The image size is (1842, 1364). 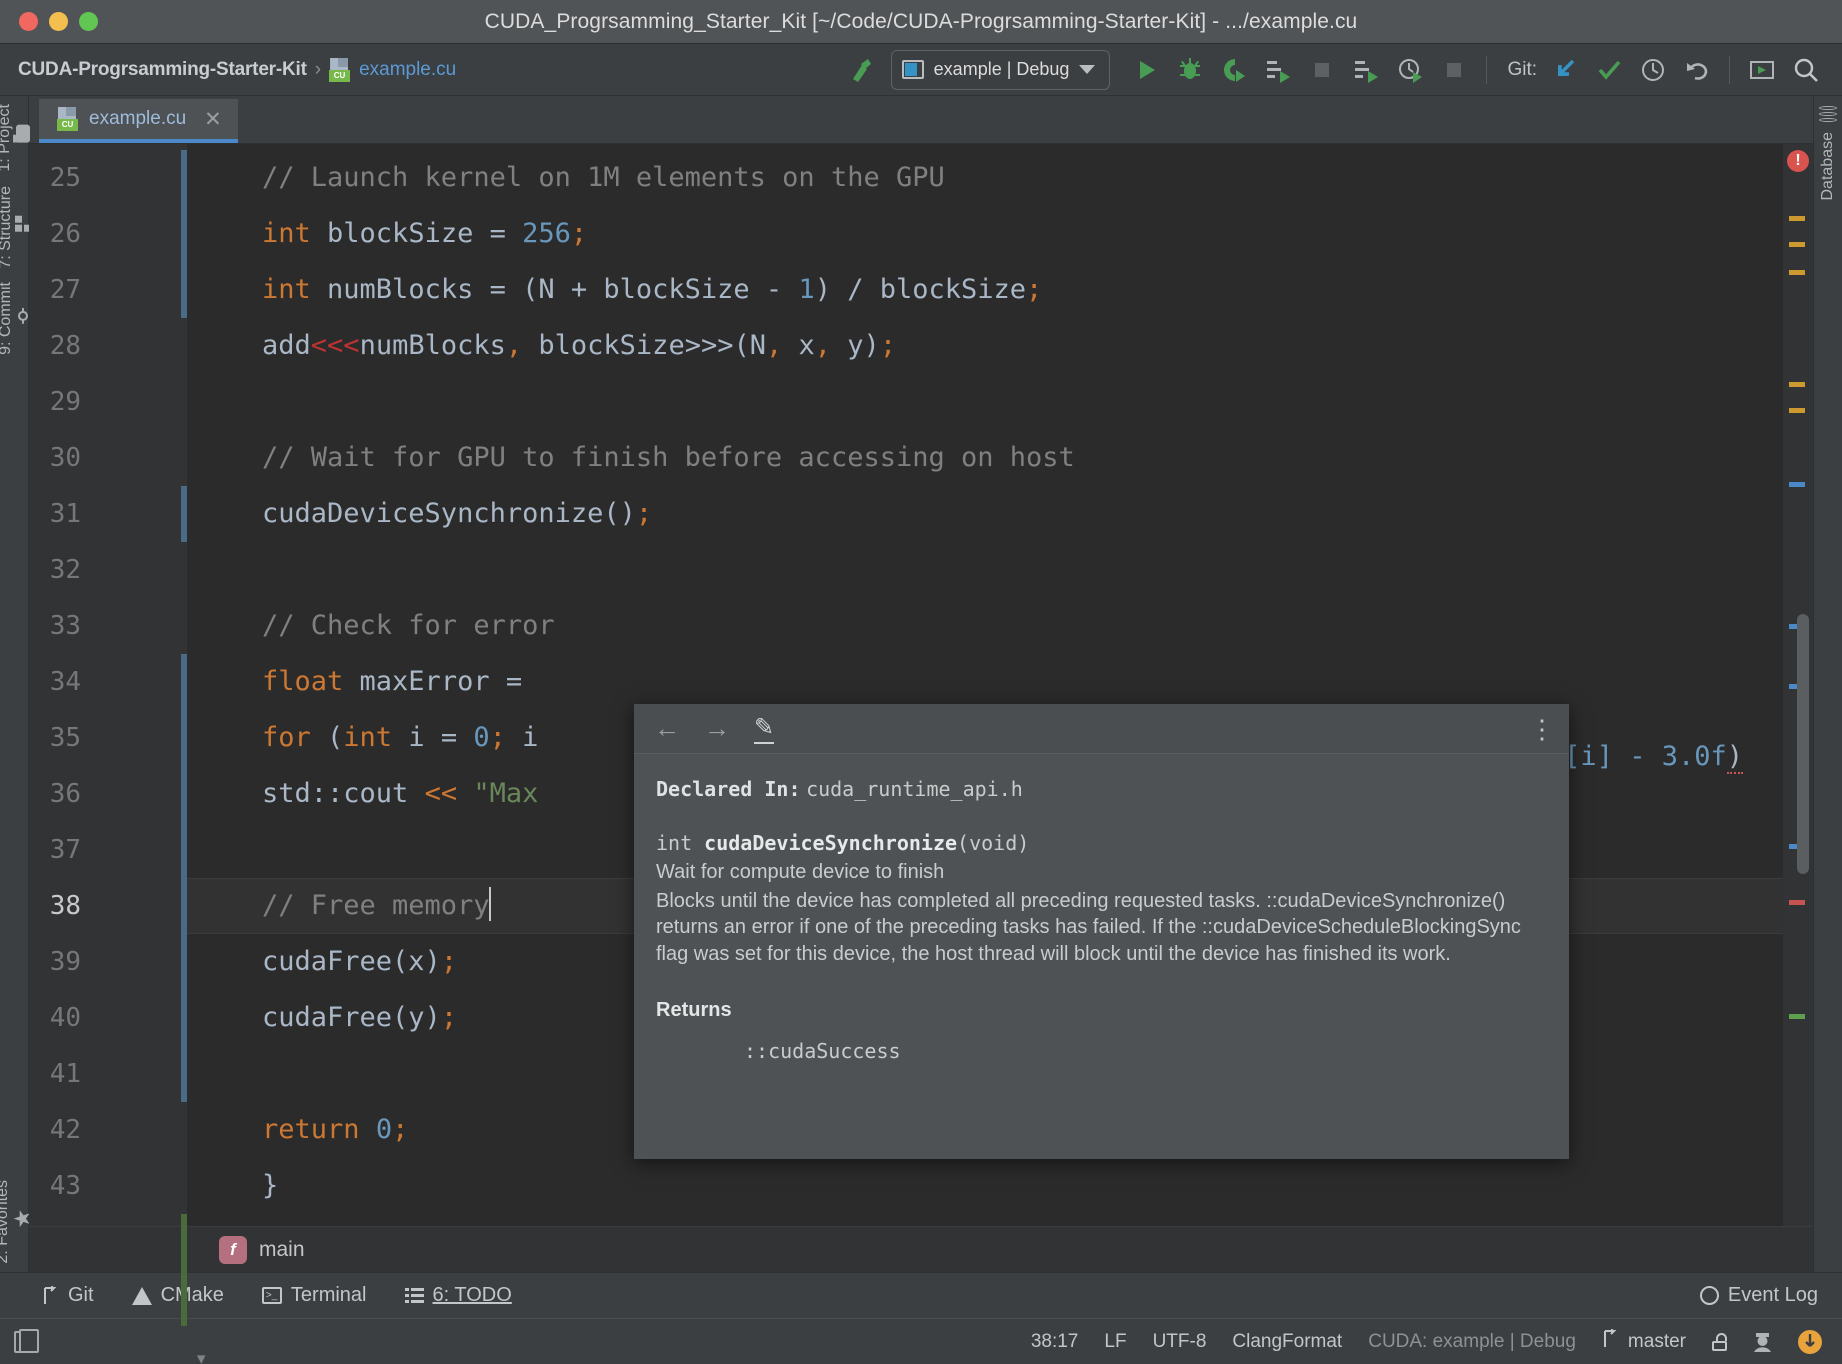 I want to click on code-fold-icon: ▾, so click(x=201, y=1356).